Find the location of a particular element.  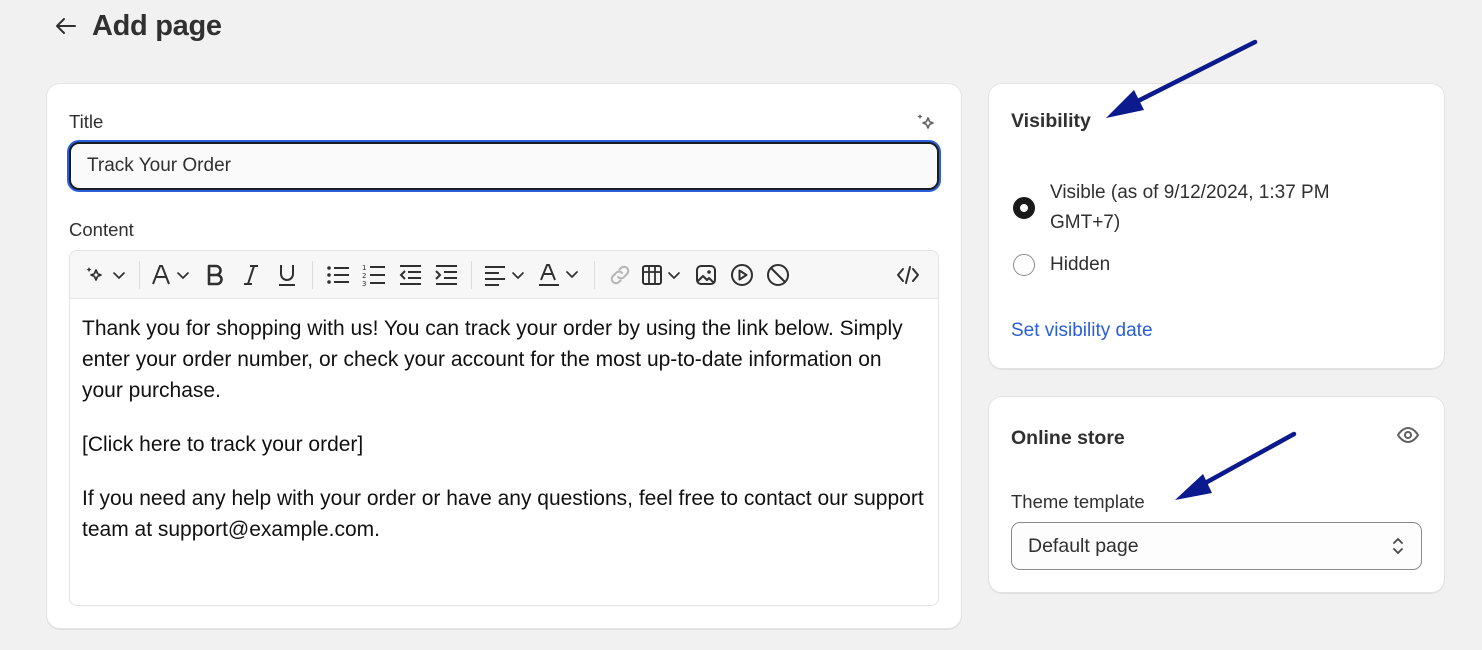

clear-formatting-icon is located at coordinates (778, 274).